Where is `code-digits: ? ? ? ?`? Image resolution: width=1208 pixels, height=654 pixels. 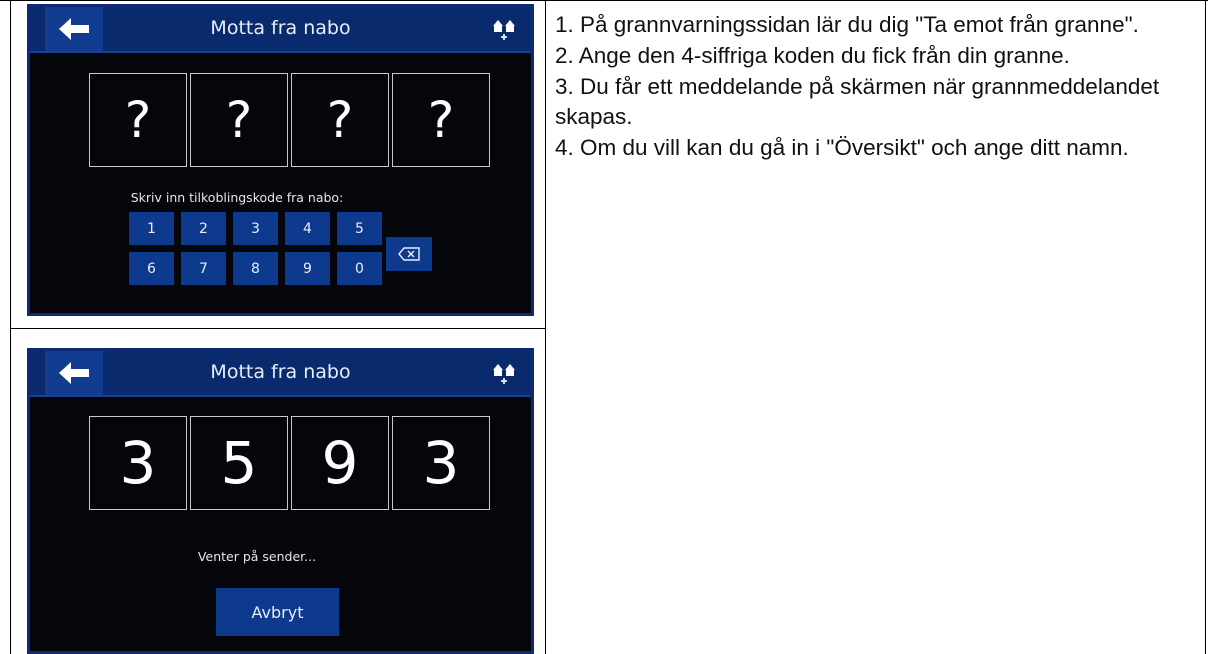 code-digits: ? ? ? ? is located at coordinates (291, 120).